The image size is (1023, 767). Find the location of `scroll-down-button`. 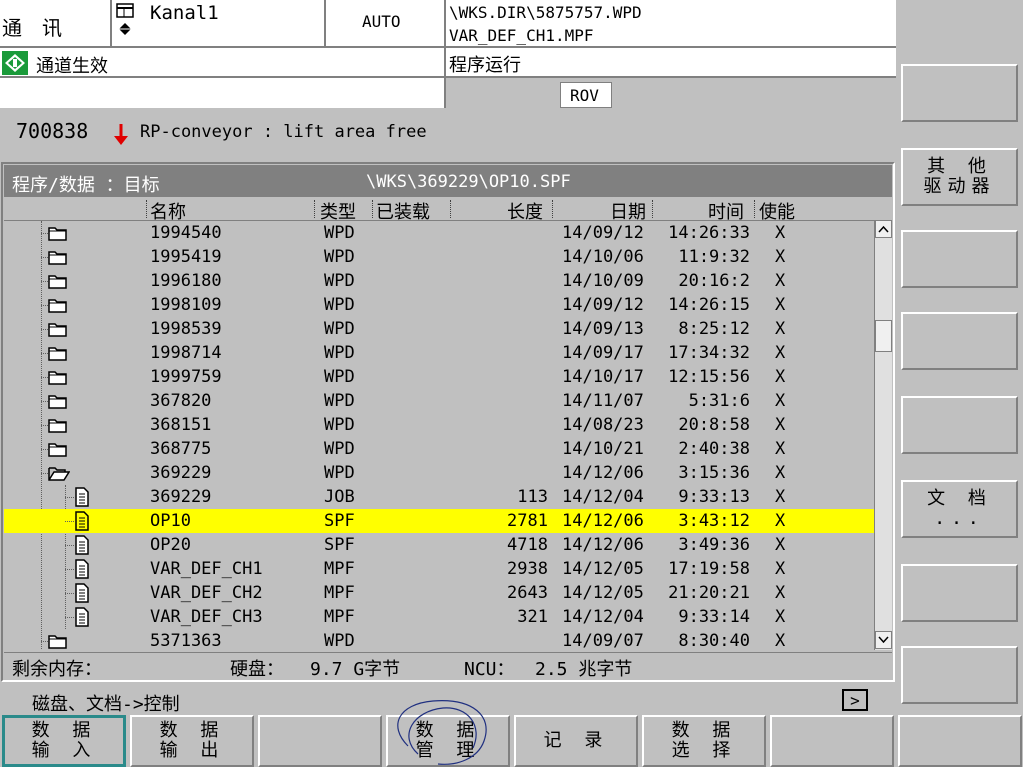

scroll-down-button is located at coordinates (883, 640).